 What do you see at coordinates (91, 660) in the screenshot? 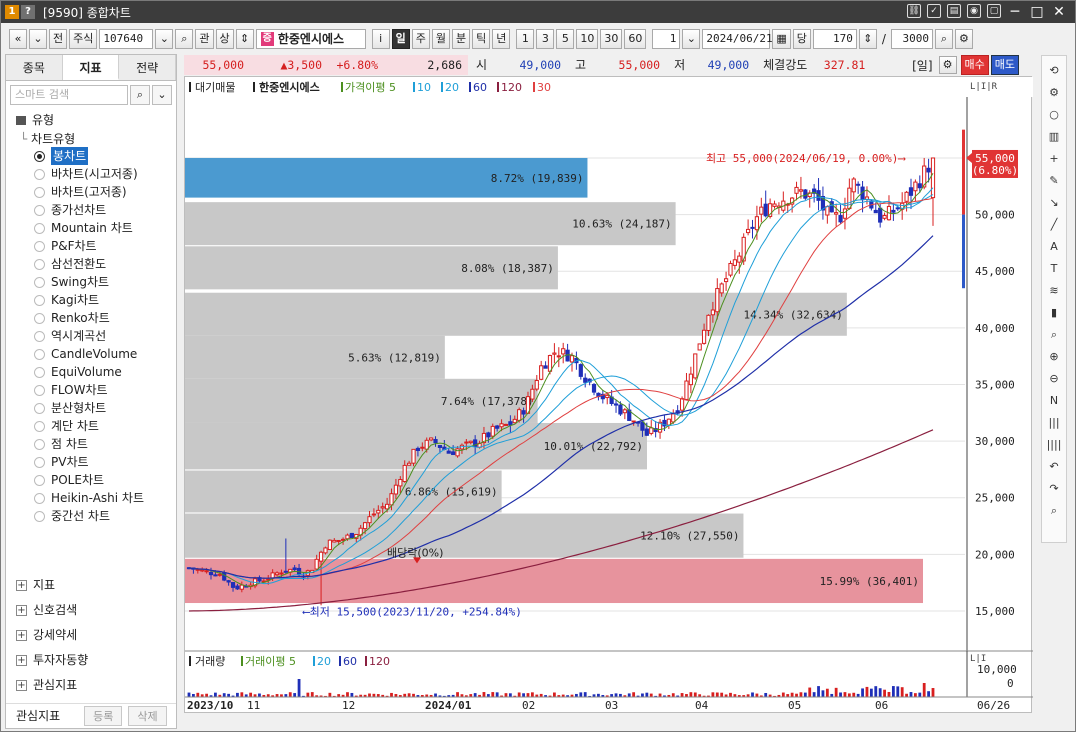
I see `section-investor: + 투자자동향` at bounding box center [91, 660].